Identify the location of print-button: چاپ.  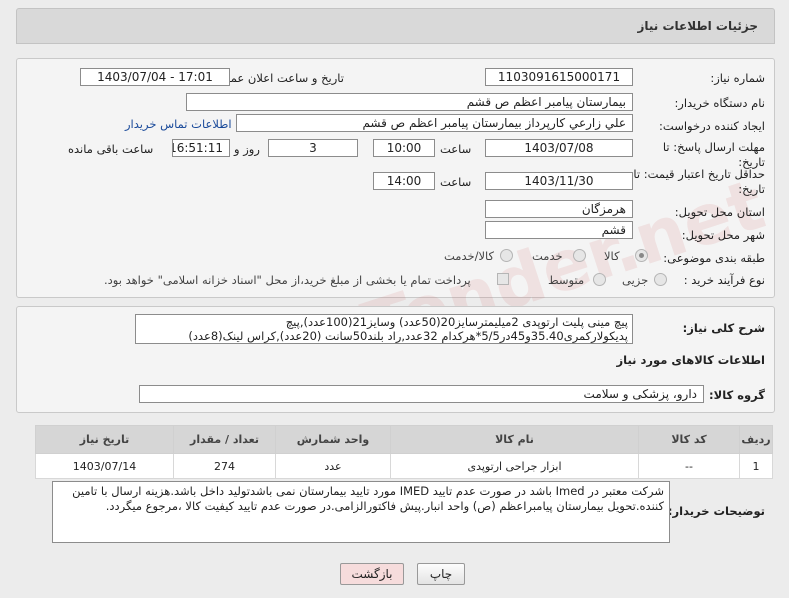
(441, 574).